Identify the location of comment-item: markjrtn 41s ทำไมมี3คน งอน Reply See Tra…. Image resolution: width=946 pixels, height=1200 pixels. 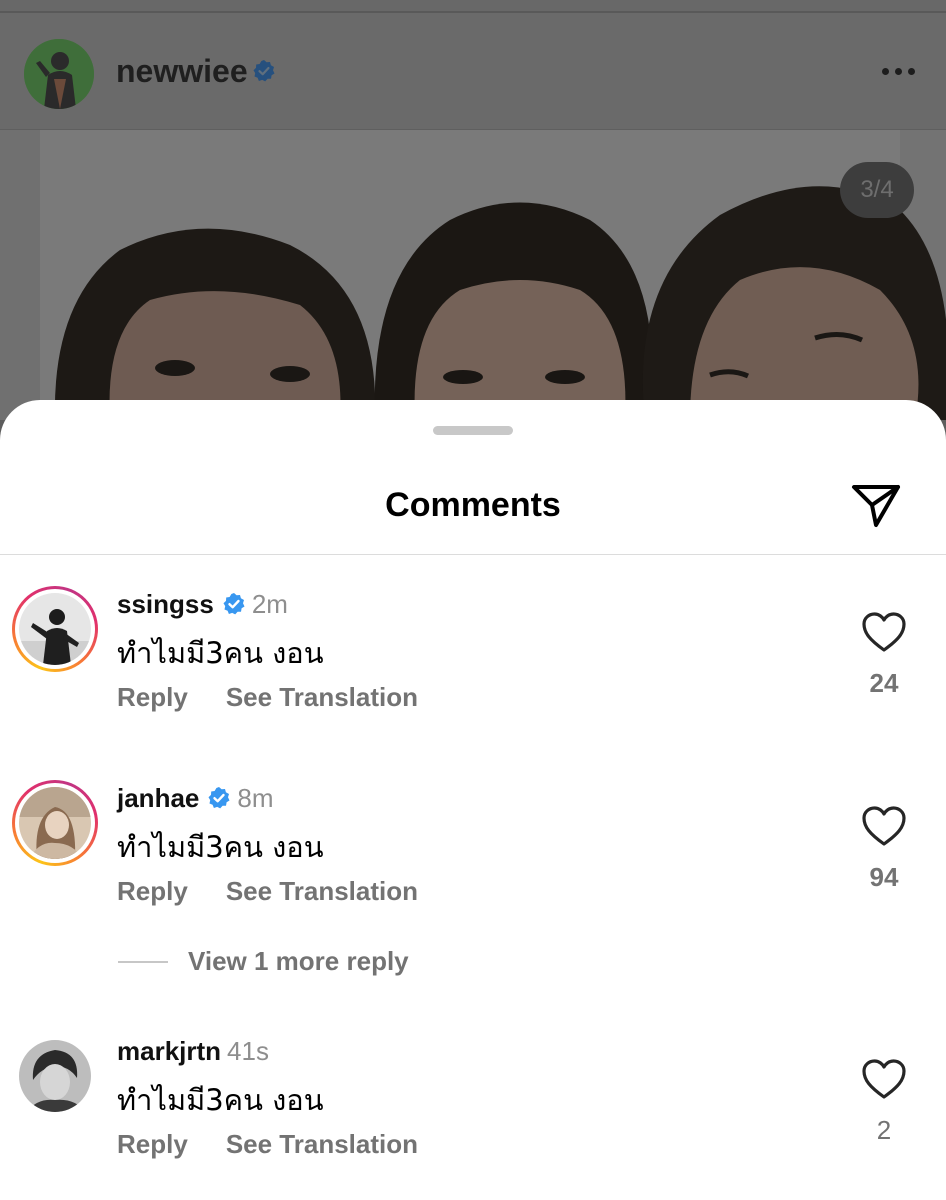
(473, 1116).